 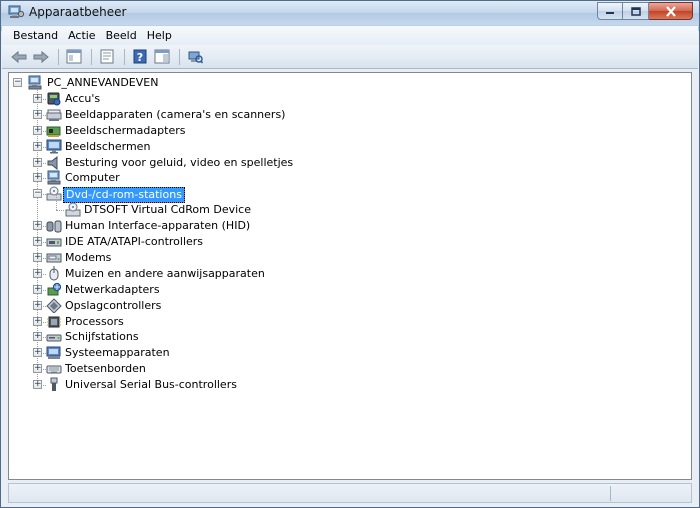 I want to click on properties-button, so click(x=107, y=57).